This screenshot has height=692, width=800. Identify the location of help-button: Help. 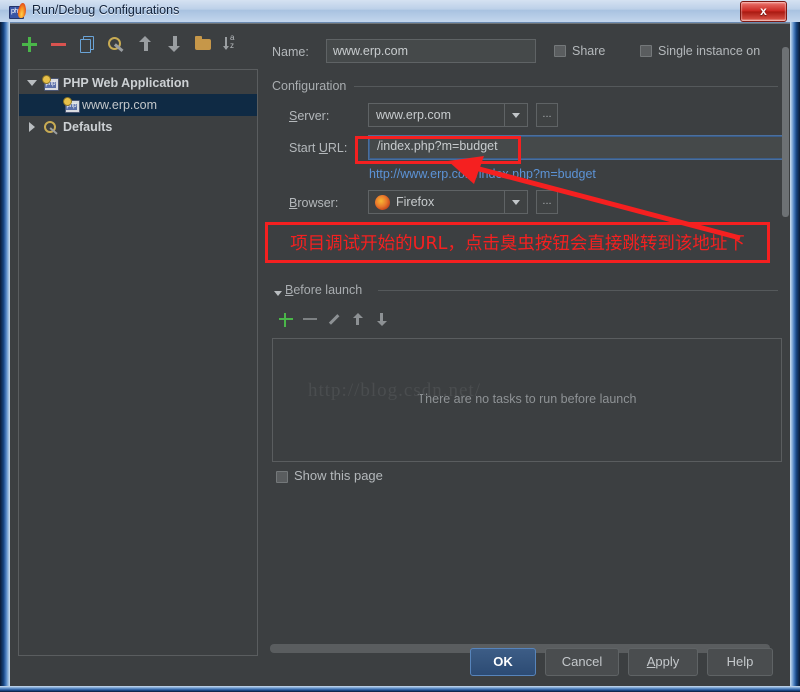
(740, 662).